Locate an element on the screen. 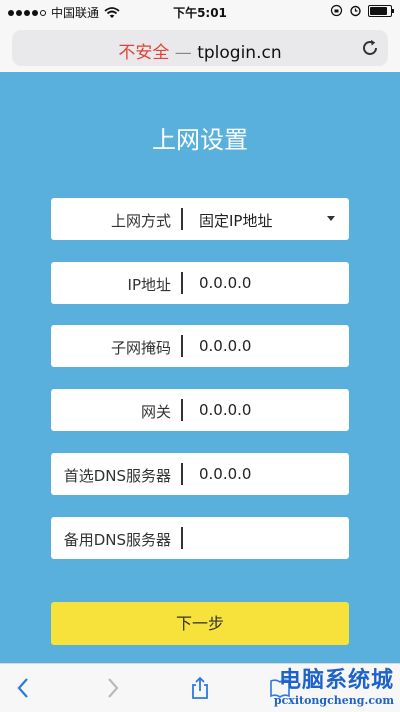  ip-address-input is located at coordinates (269, 283).